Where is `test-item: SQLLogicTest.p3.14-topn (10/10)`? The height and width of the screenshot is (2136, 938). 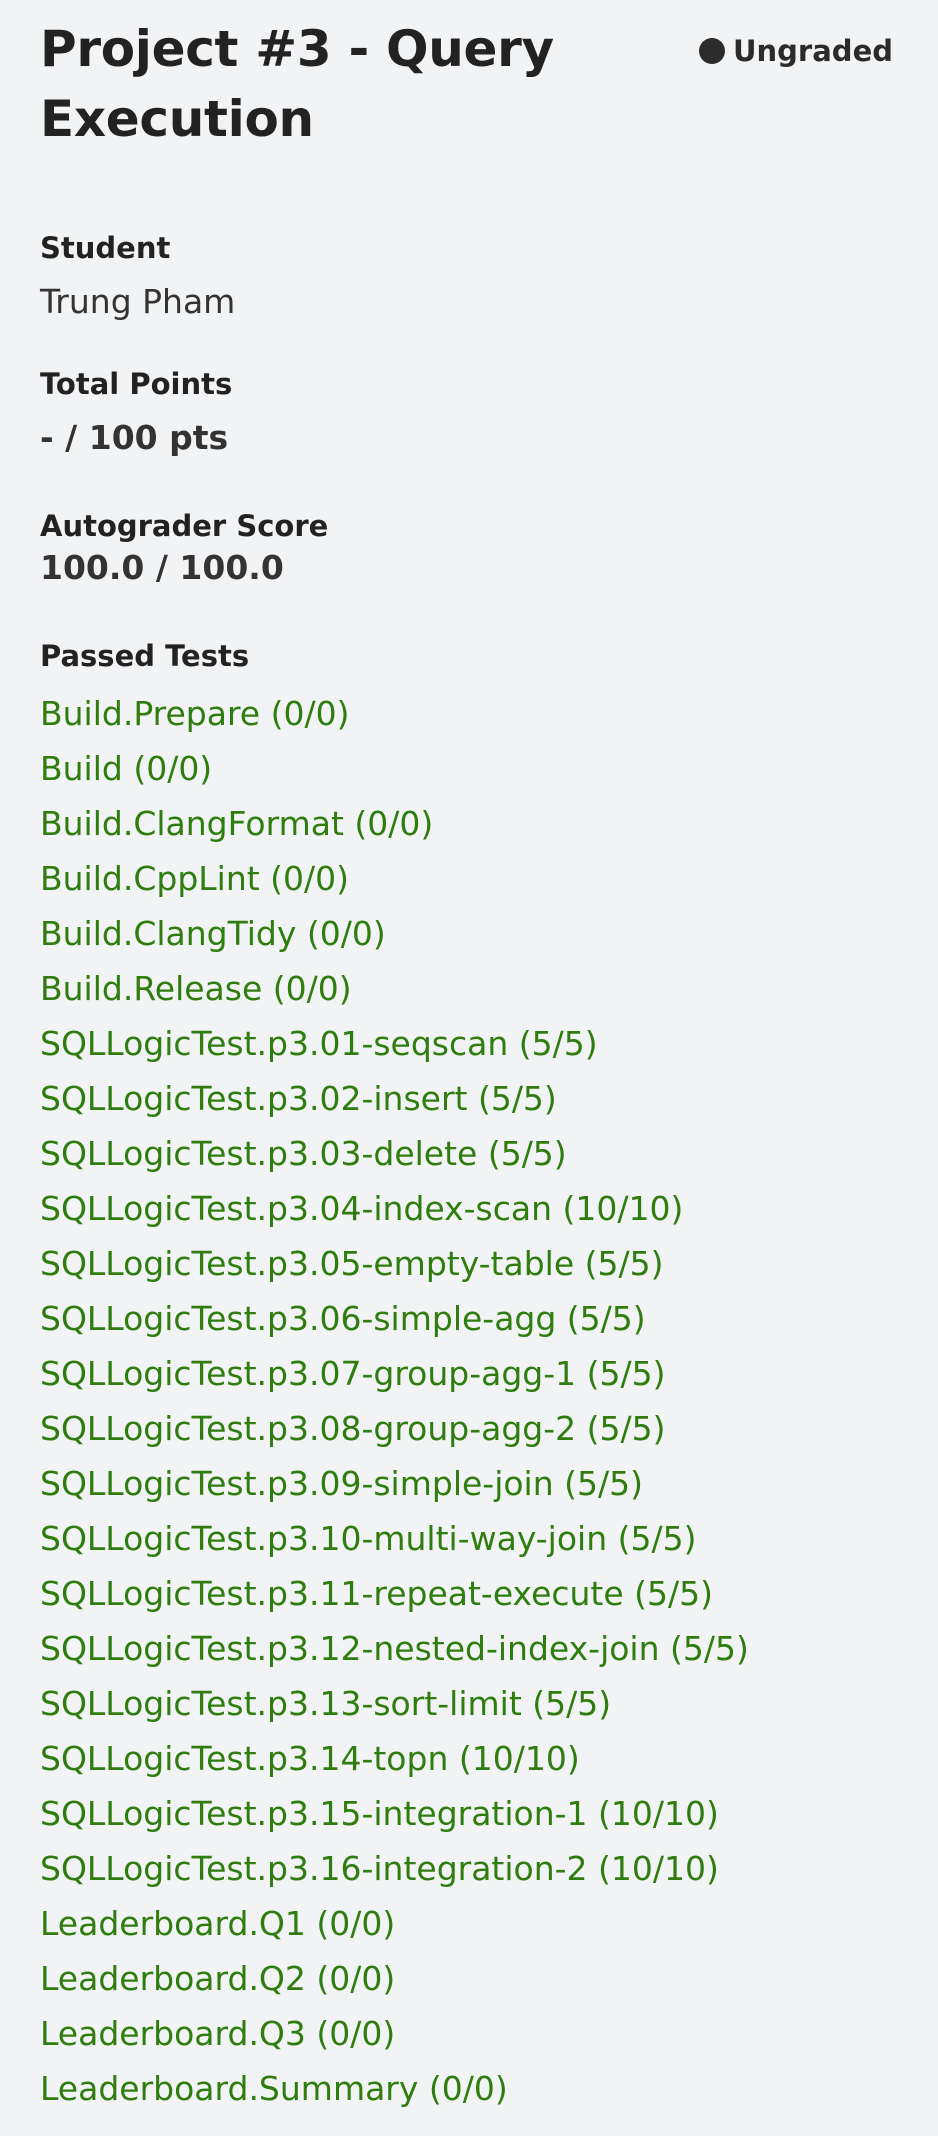
test-item: SQLLogicTest.p3.14-topn (10/10) is located at coordinates (469, 1758).